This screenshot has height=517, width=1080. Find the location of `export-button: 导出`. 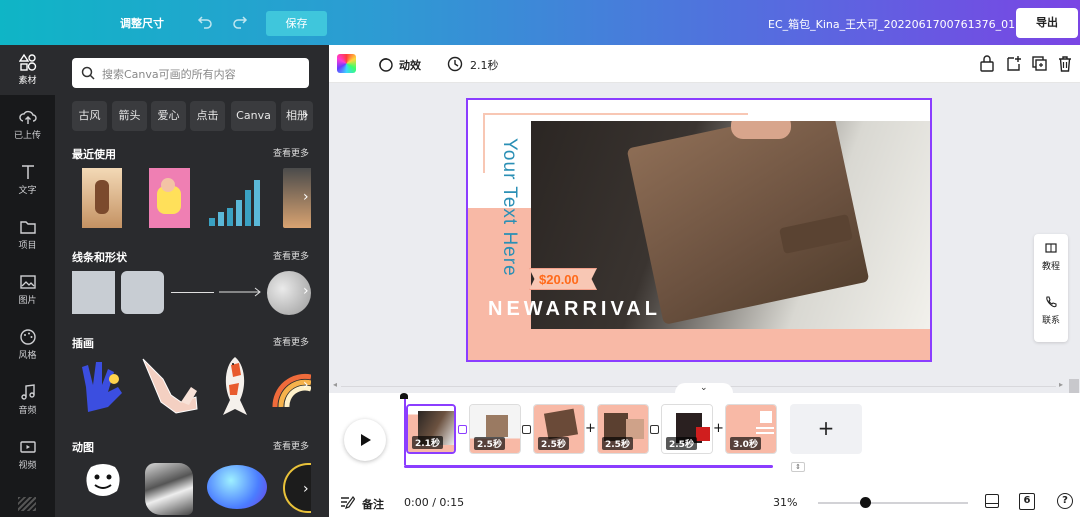

export-button: 导出 is located at coordinates (1047, 23).